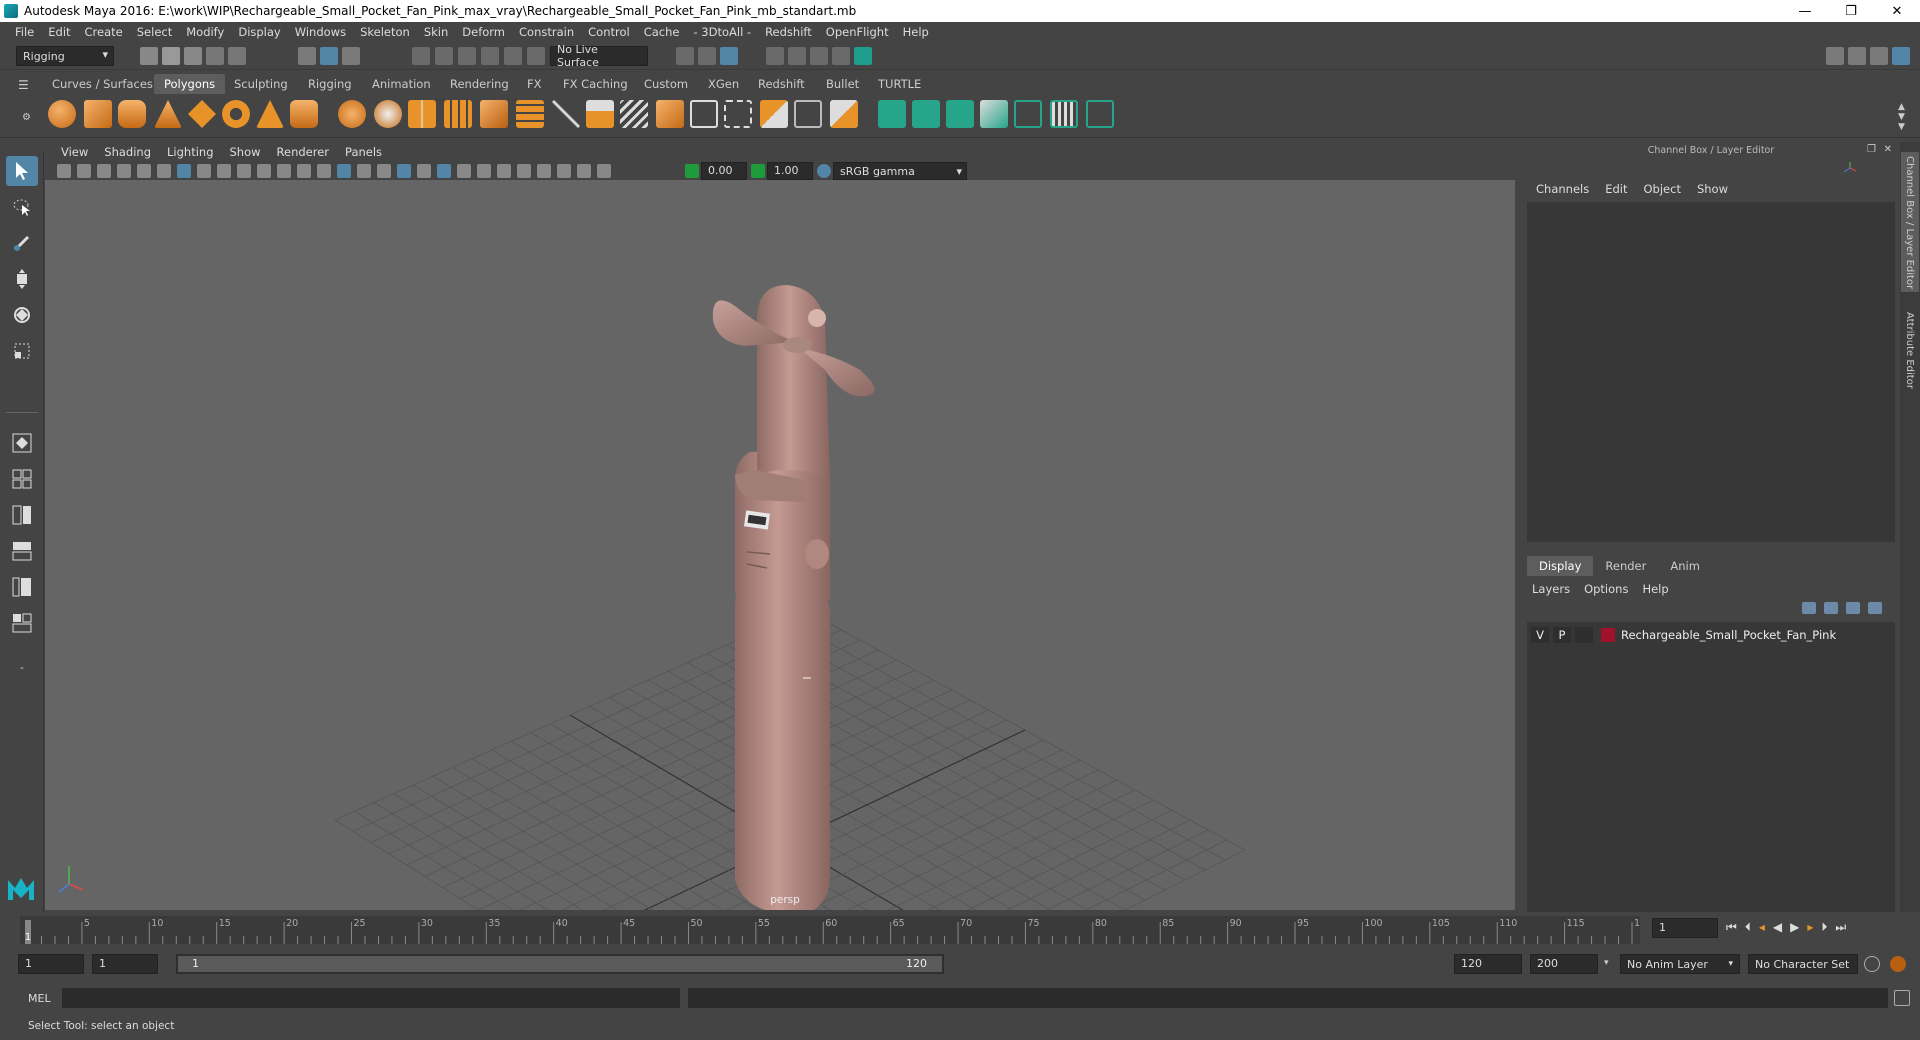  What do you see at coordinates (1731, 927) in the screenshot?
I see `go-to-start-icon: ⏮` at bounding box center [1731, 927].